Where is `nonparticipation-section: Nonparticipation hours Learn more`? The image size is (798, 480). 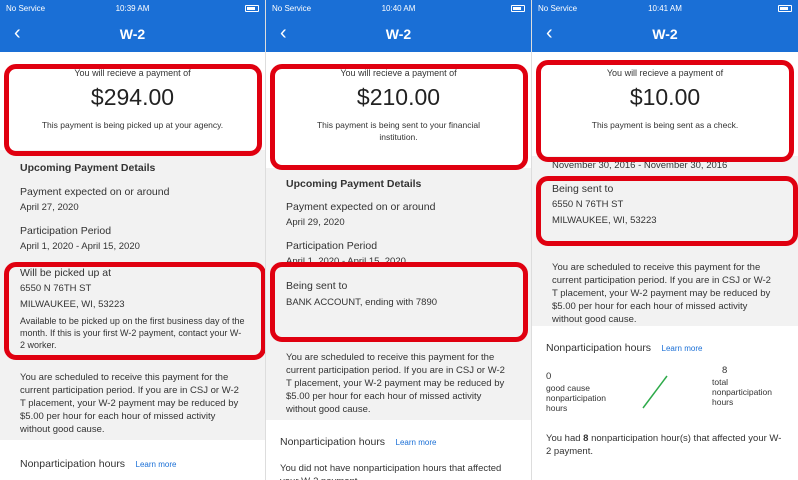
nonparticipation-section: Nonparticipation hours Learn more is located at coordinates (132, 460).